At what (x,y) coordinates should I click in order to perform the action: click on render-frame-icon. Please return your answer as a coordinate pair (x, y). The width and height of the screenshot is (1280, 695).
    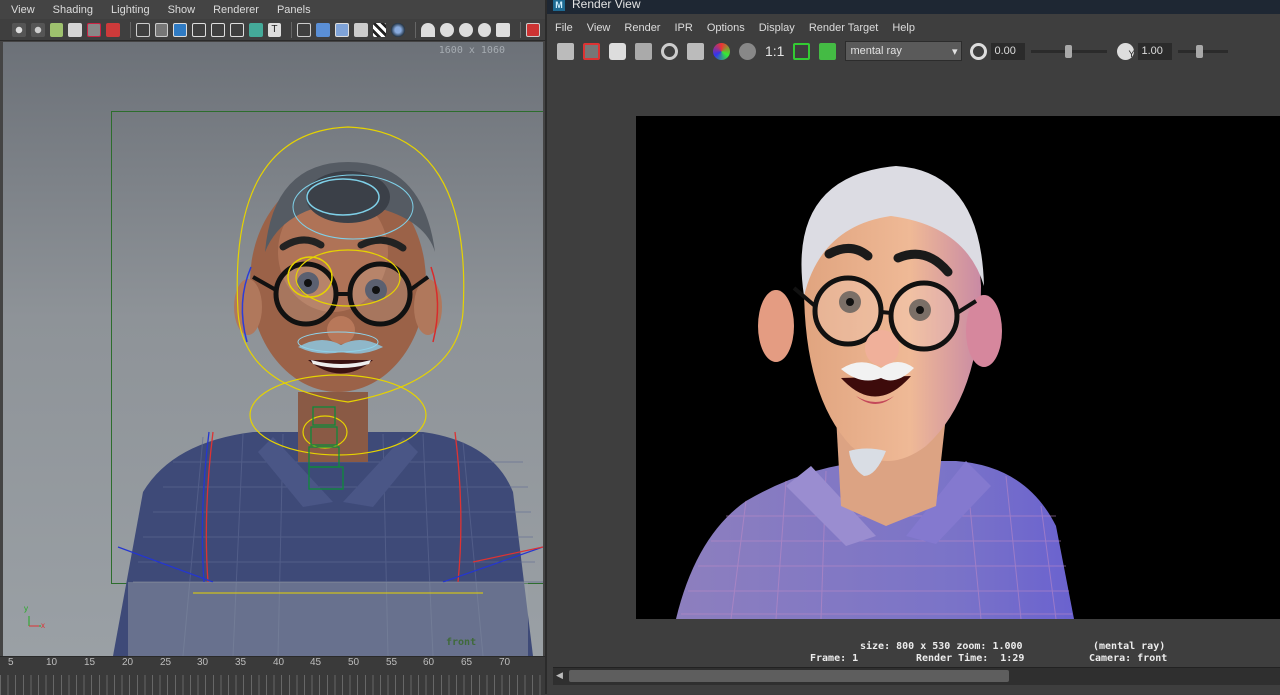
    Looking at the image, I should click on (565, 51).